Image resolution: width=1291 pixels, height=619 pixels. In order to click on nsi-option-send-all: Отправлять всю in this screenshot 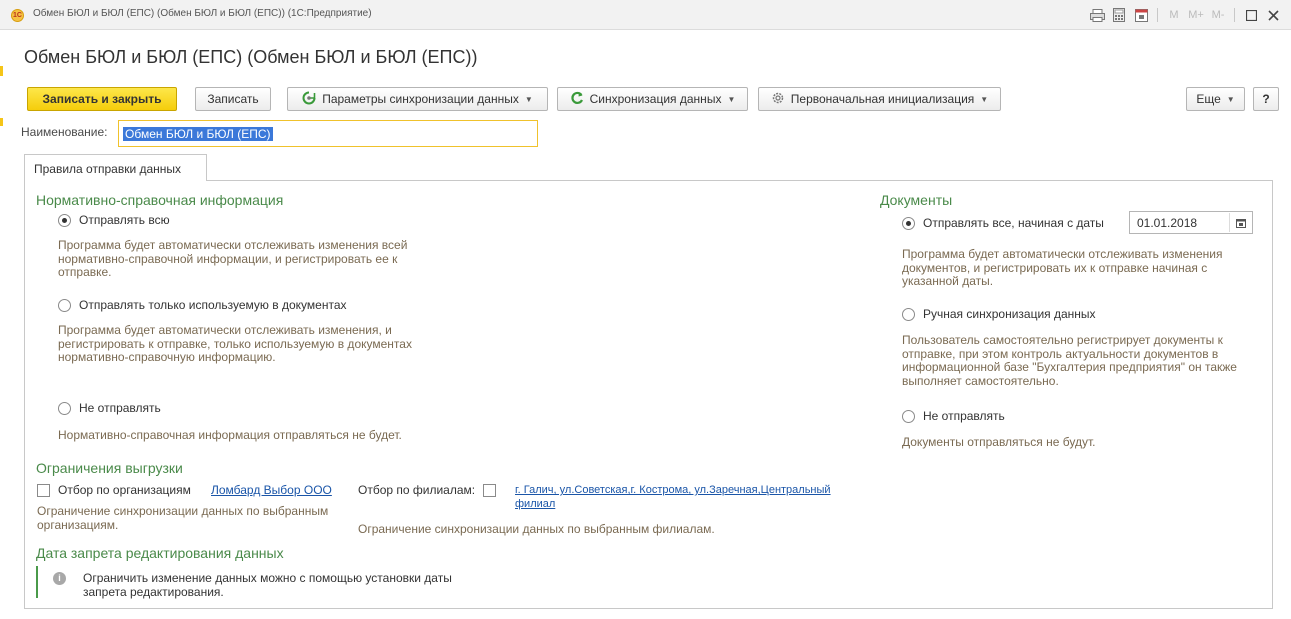, I will do `click(114, 220)`.